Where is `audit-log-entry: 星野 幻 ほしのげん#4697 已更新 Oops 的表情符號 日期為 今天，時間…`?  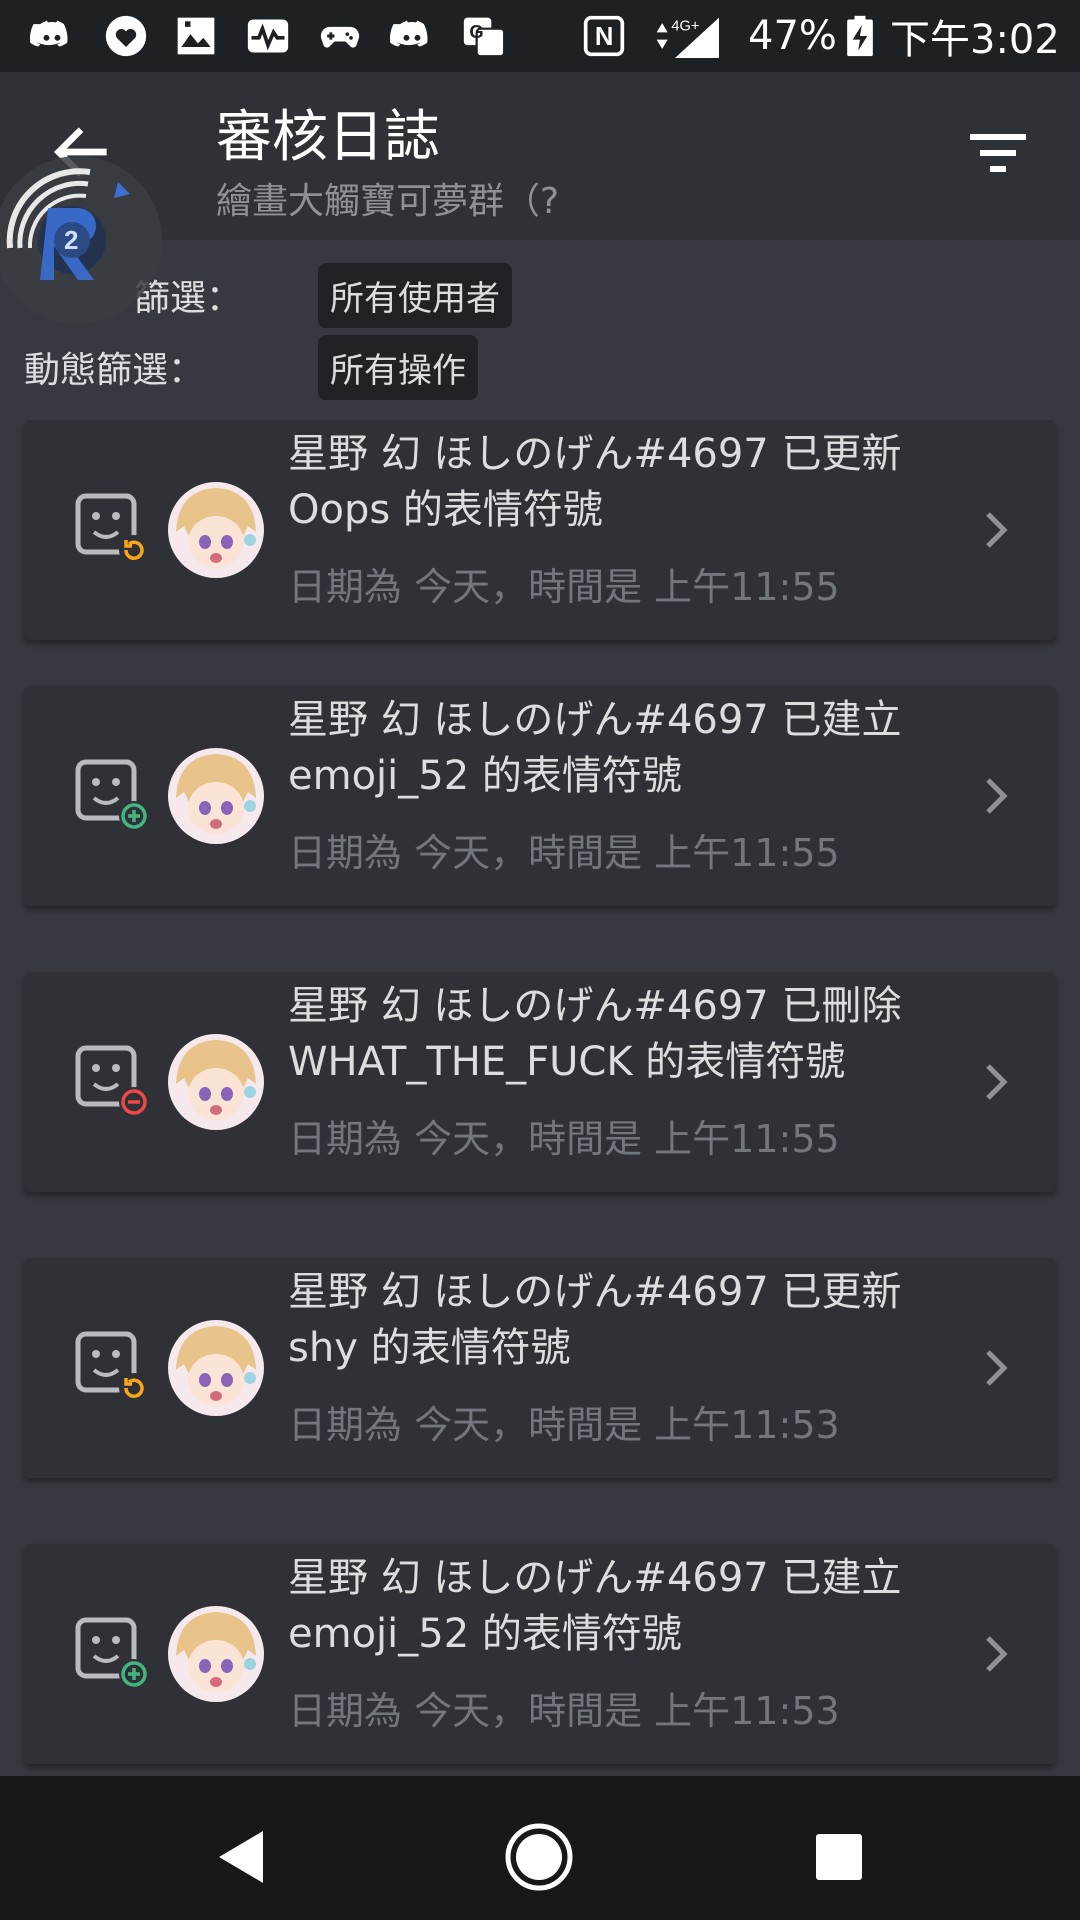
audit-log-entry: 星野 幻 ほしのげん#4697 已更新 Oops 的表情符號 日期為 今天，時間… is located at coordinates (540, 530).